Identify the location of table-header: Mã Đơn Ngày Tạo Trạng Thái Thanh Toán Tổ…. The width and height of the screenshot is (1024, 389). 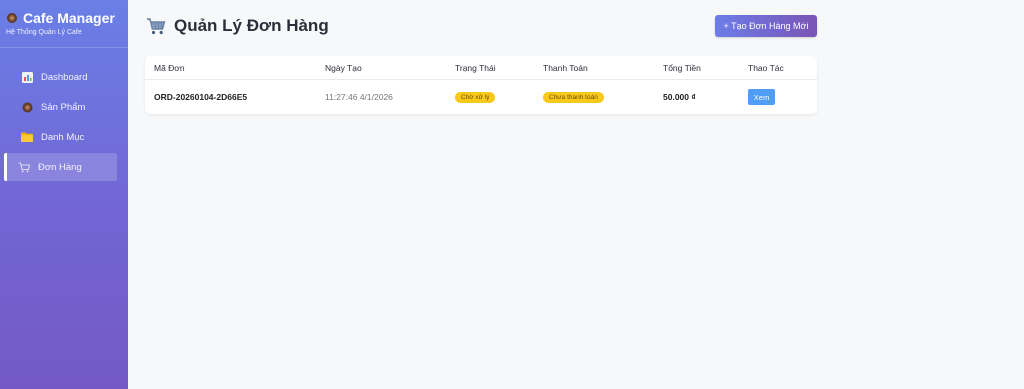
(481, 68).